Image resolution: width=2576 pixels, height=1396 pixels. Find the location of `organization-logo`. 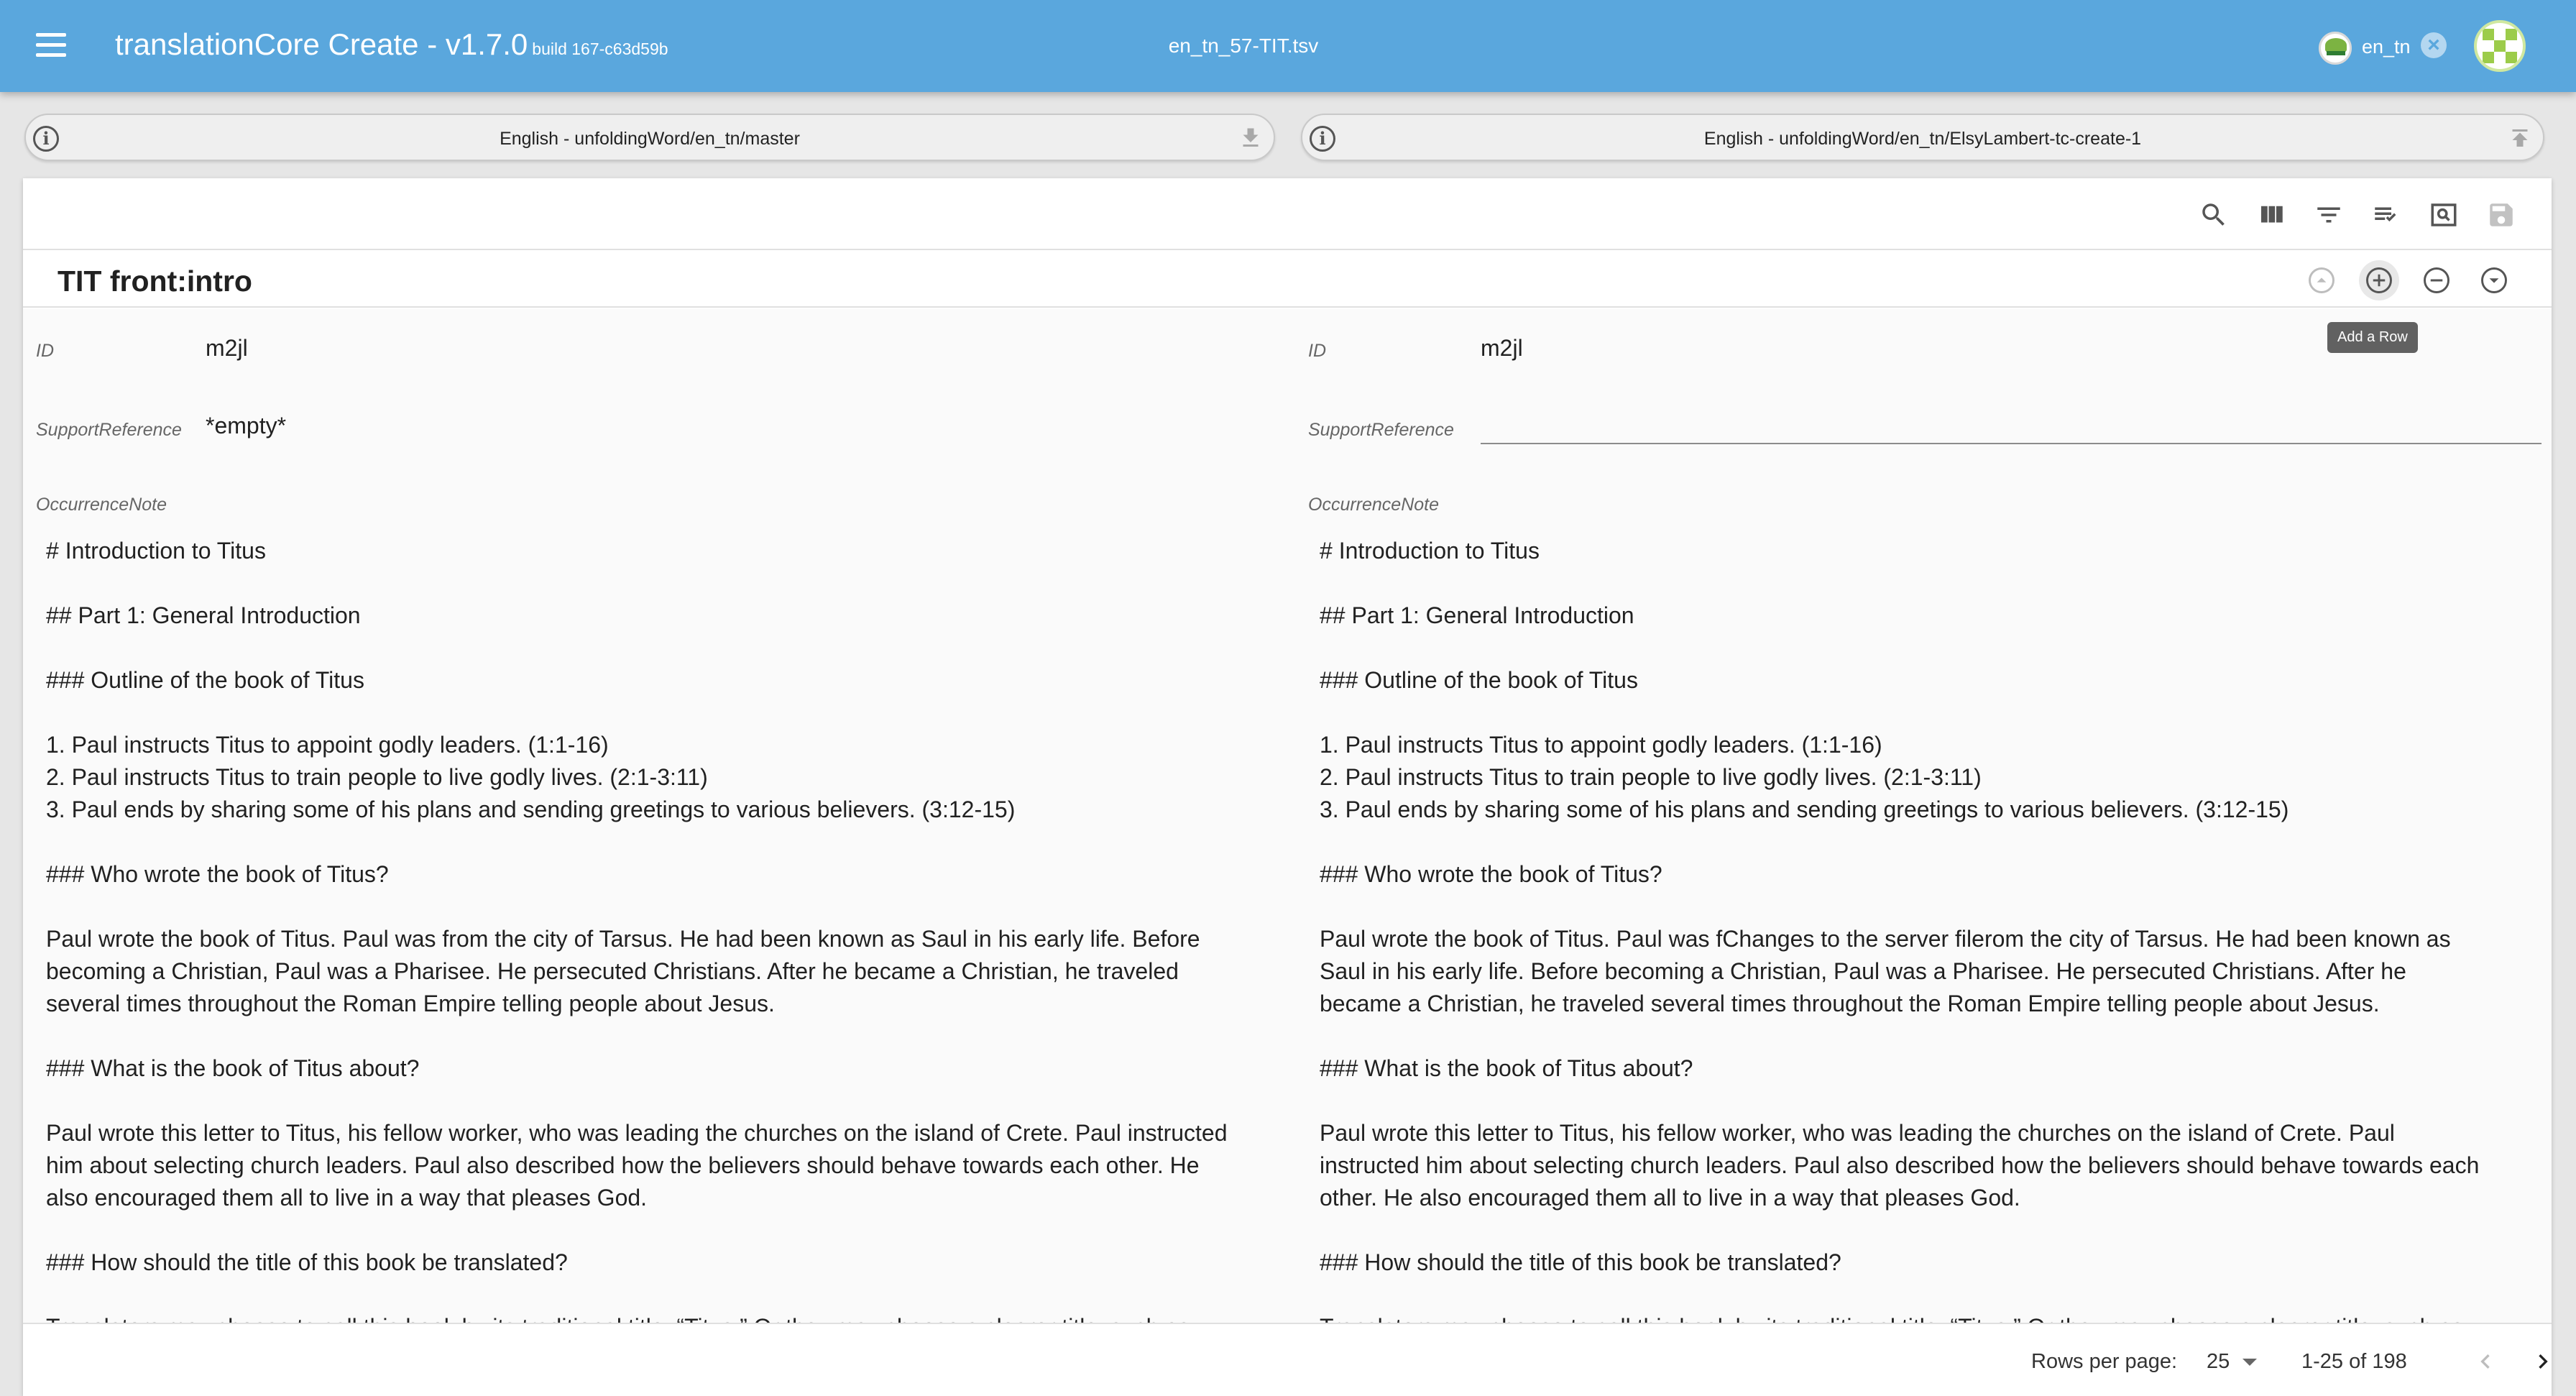

organization-logo is located at coordinates (2335, 48).